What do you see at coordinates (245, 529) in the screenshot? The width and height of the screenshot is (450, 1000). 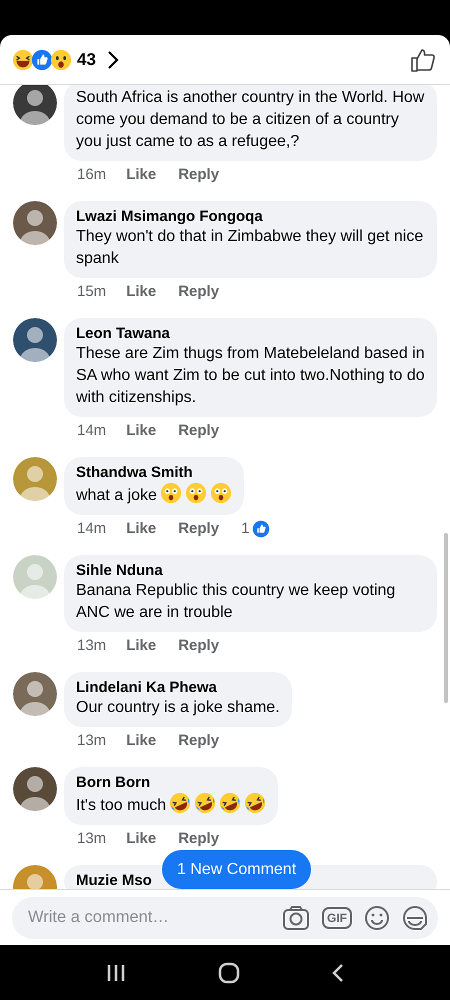 I see `like-count: 1` at bounding box center [245, 529].